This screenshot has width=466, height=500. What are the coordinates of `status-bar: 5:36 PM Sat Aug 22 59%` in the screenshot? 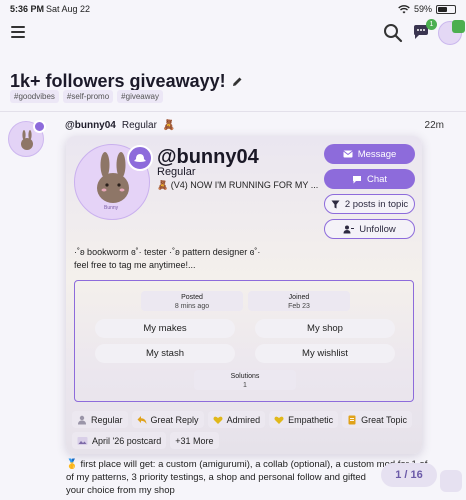 It's located at (233, 9).